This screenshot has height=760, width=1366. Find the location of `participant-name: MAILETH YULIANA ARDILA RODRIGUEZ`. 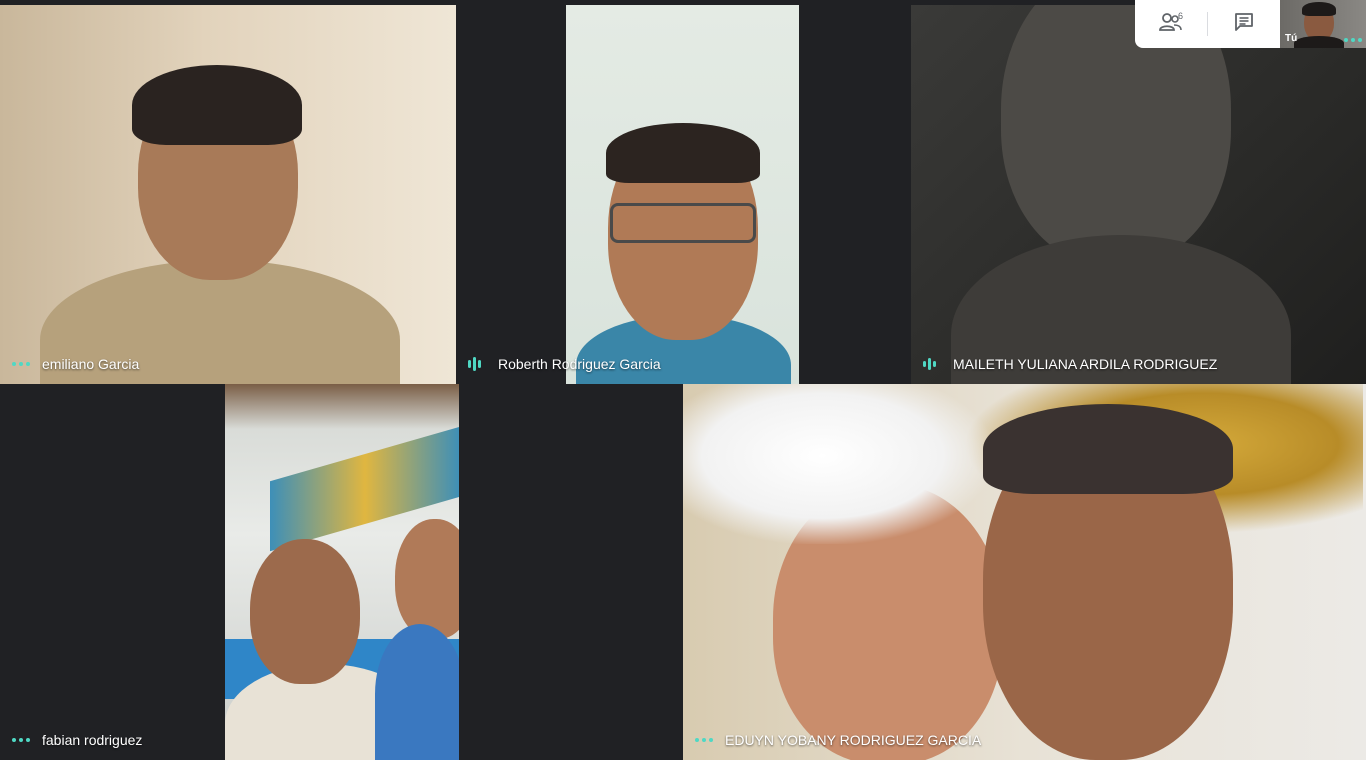

participant-name: MAILETH YULIANA ARDILA RODRIGUEZ is located at coordinates (1085, 364).